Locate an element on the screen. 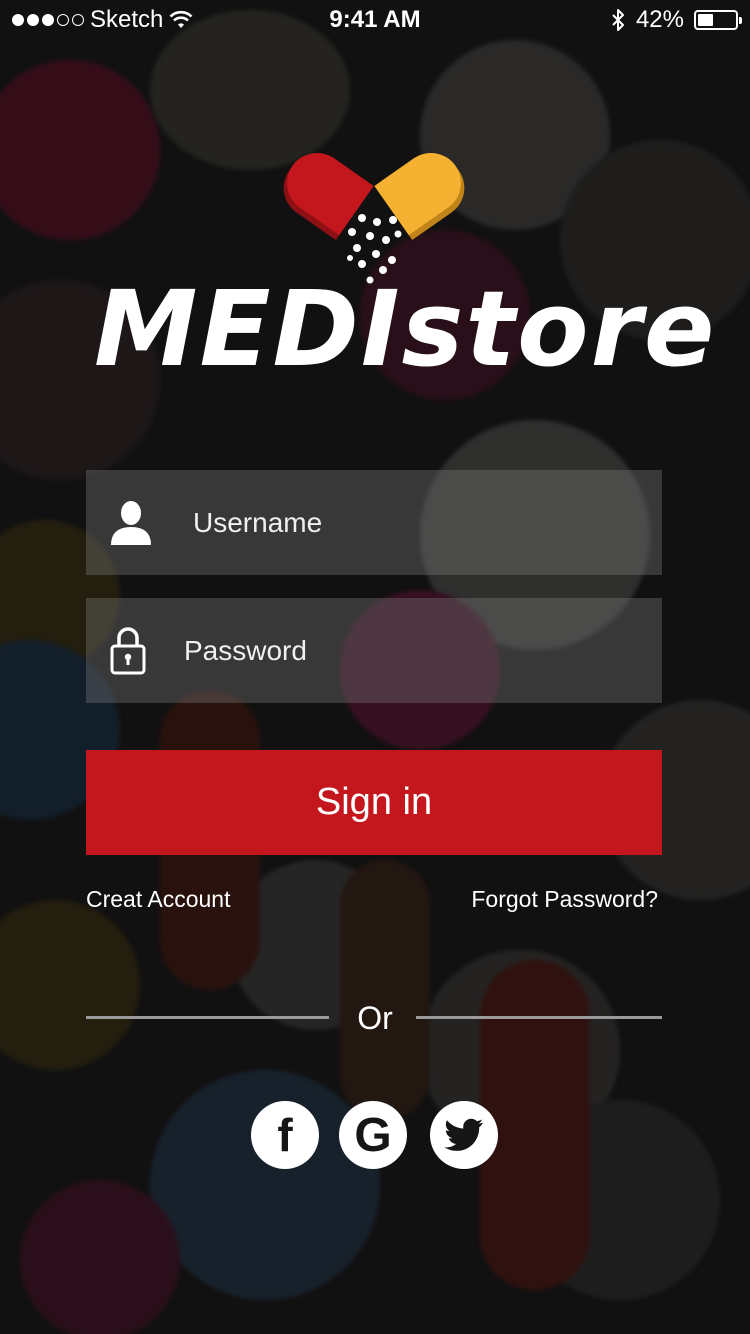 The image size is (750, 1334). bluetooth-icon is located at coordinates (618, 20).